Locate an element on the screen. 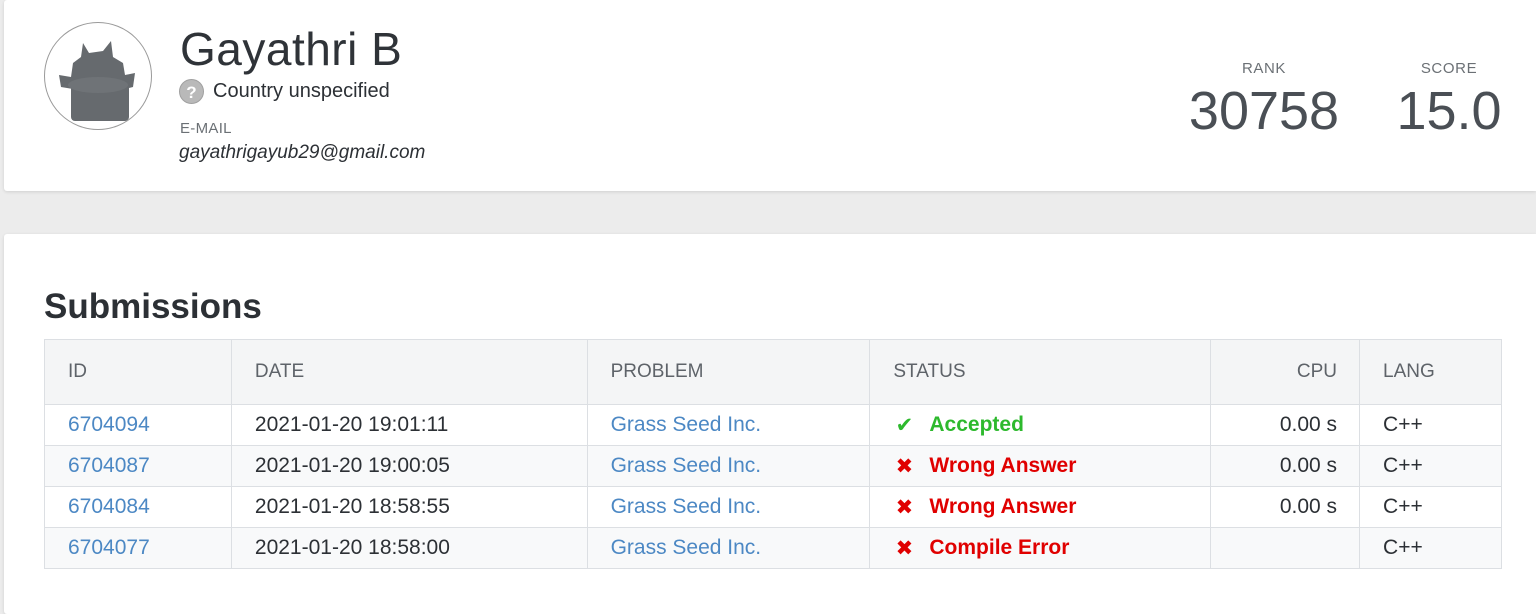 Image resolution: width=1536 pixels, height=614 pixels. submission-id-cell: 6704084 is located at coordinates (138, 507).